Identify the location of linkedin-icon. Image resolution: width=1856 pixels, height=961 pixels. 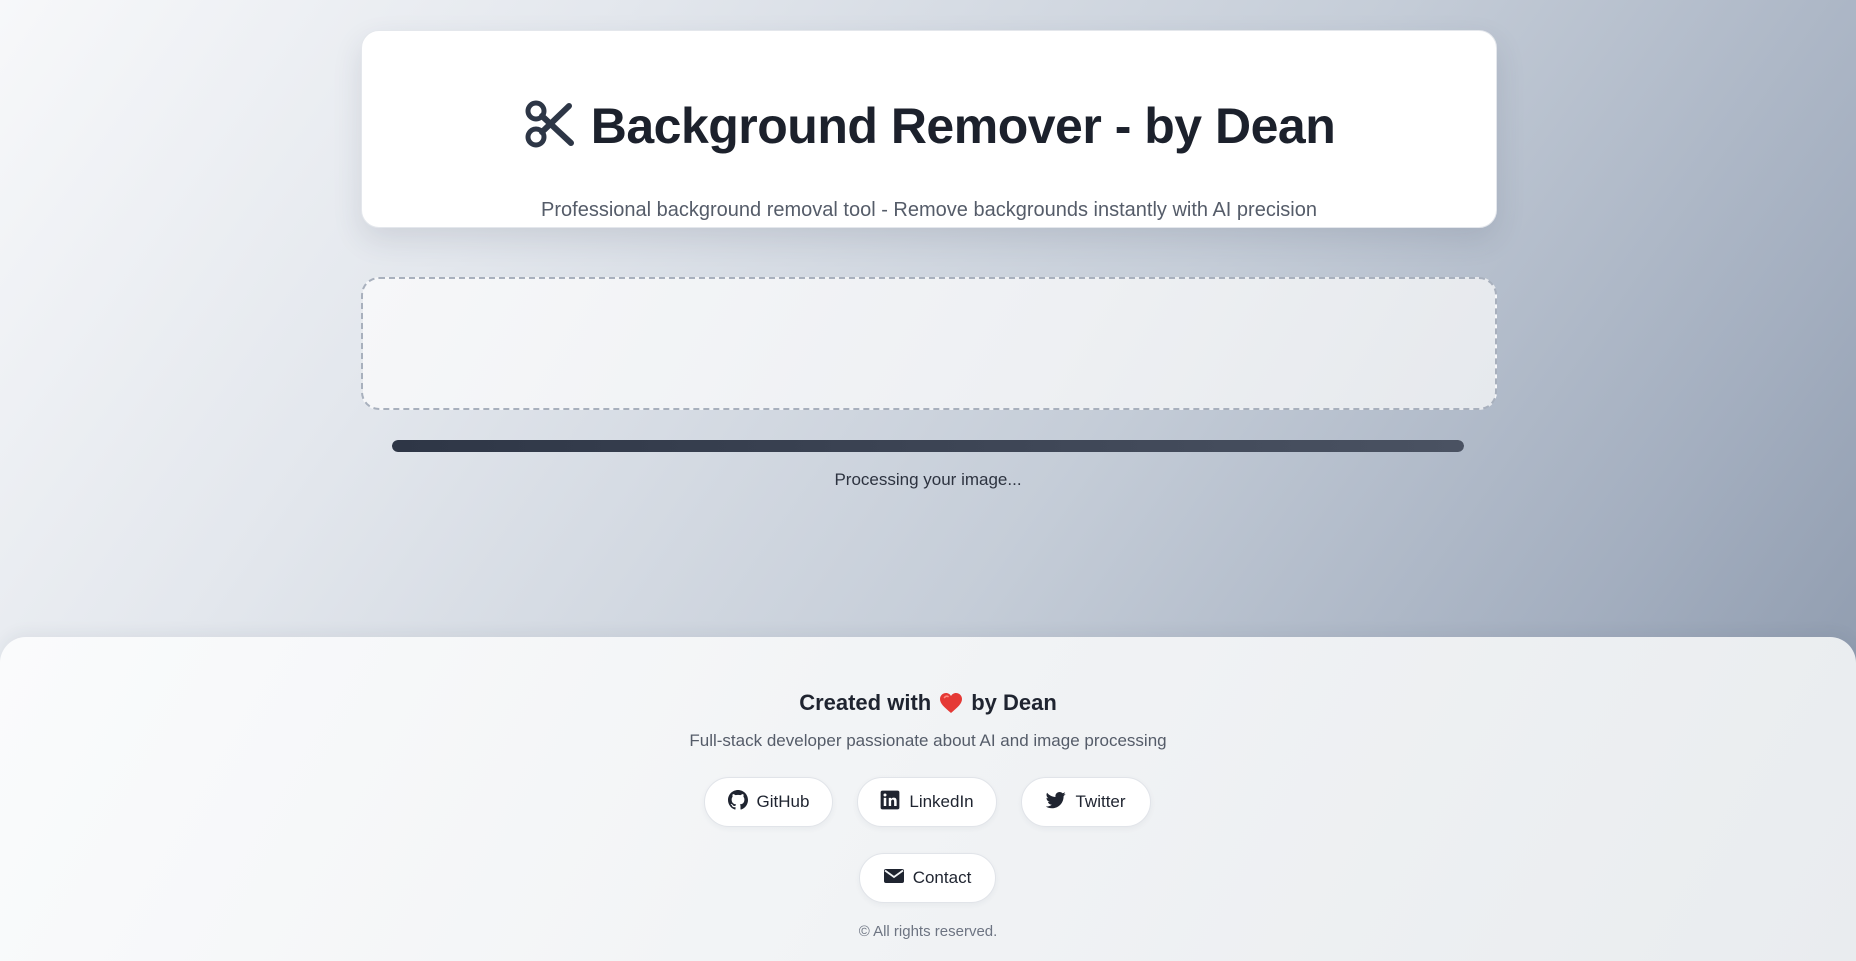
(890, 802).